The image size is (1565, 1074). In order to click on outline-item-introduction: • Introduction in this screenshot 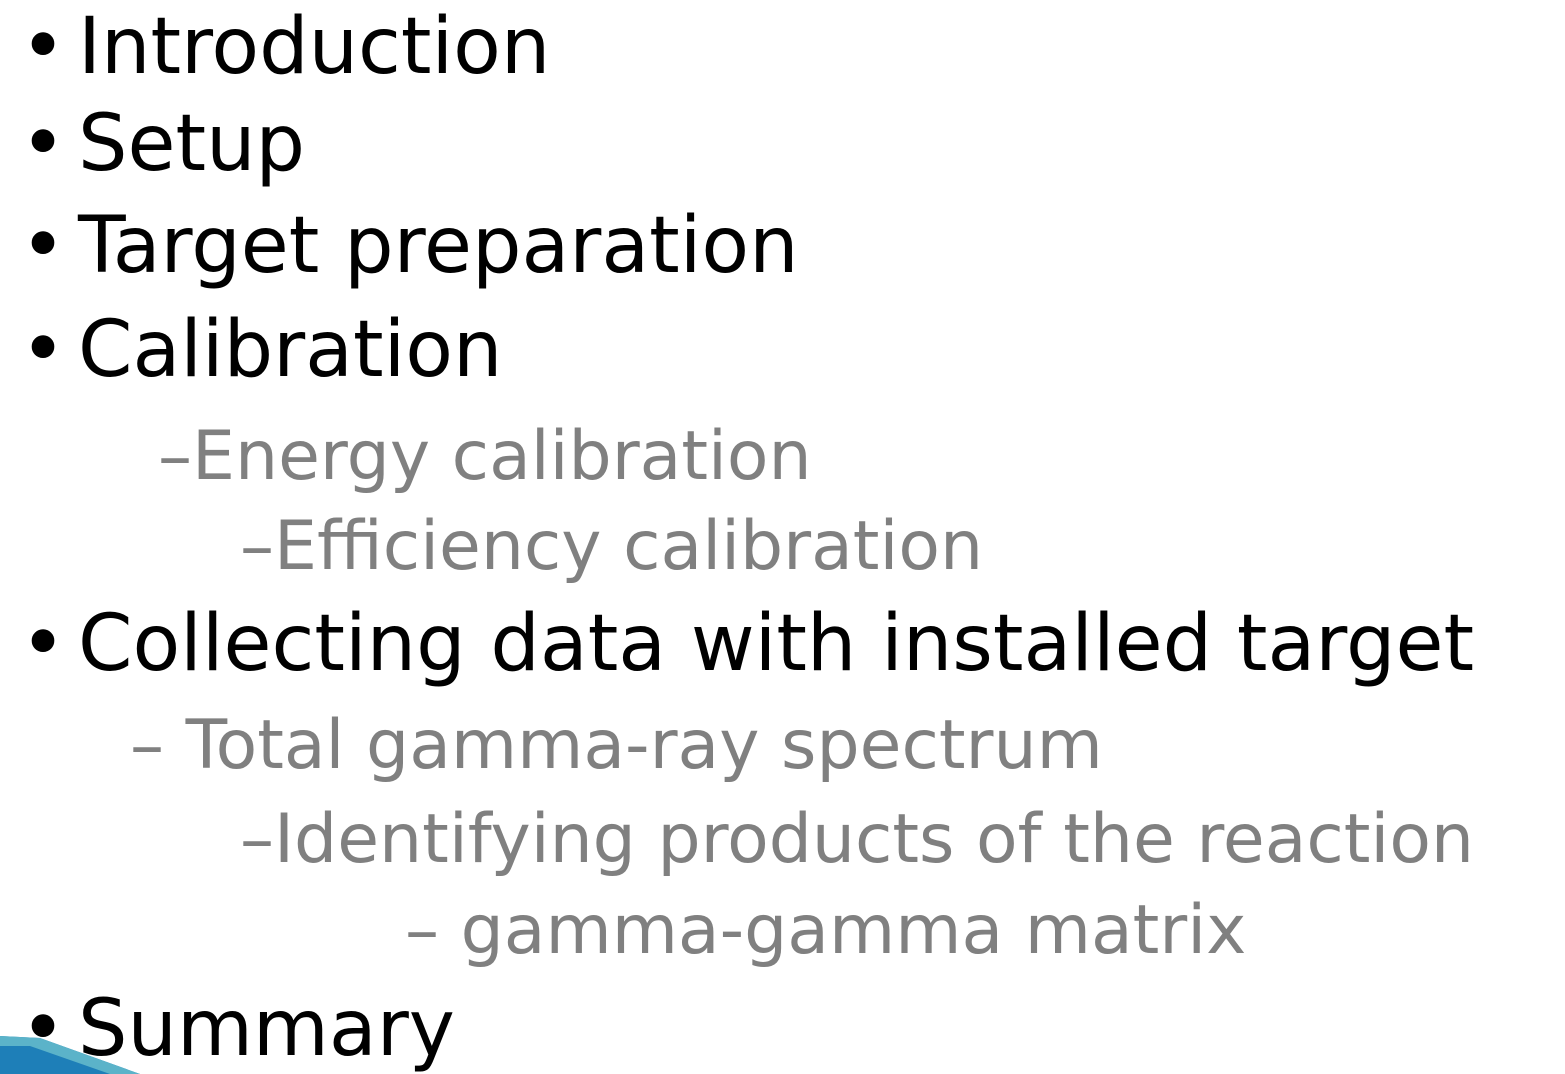, I will do `click(275, 47)`.